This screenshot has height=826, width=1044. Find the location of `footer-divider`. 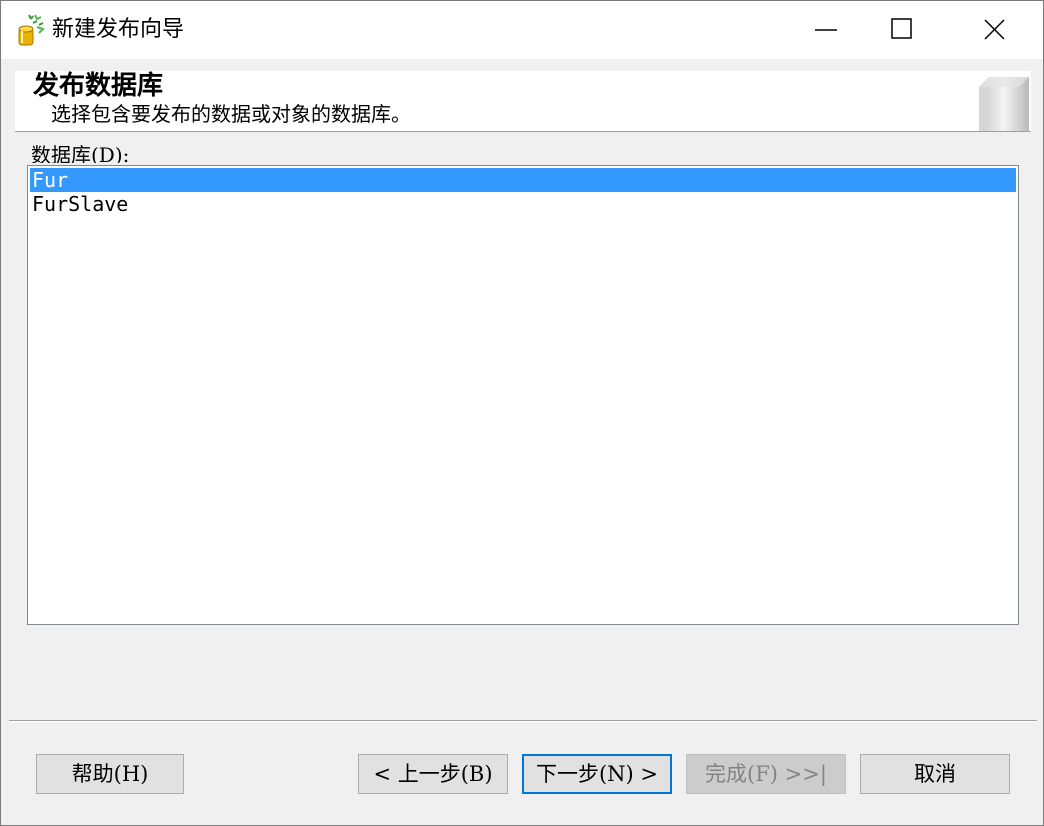

footer-divider is located at coordinates (523, 721).